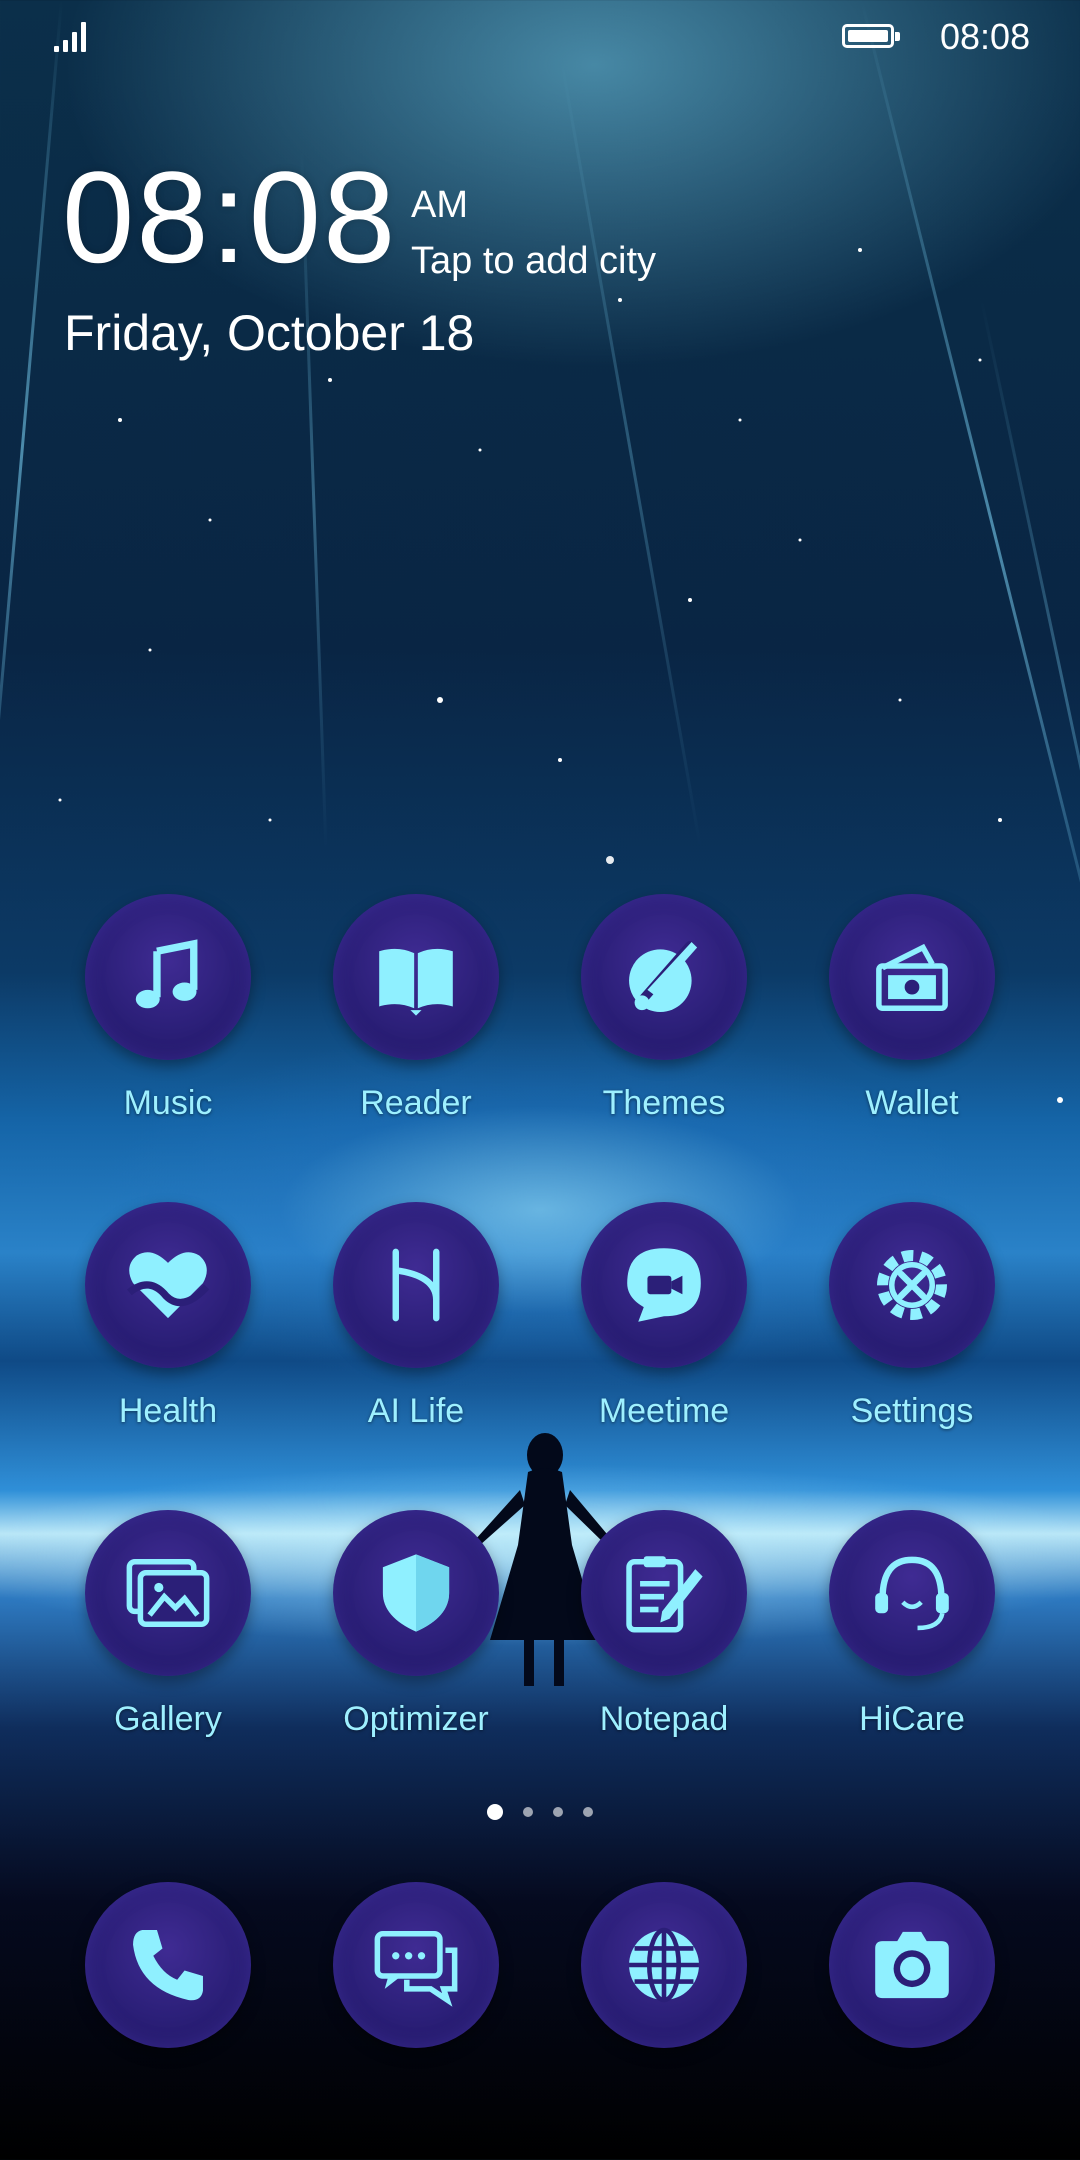 This screenshot has height=2160, width=1080. I want to click on app-gallery: Gallery, so click(168, 1624).